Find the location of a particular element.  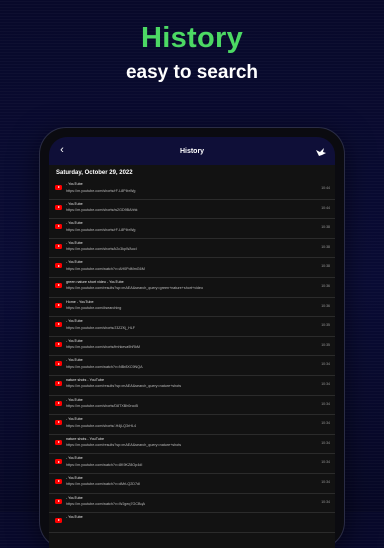

back-arrow-icon: ‹ is located at coordinates (62, 150).